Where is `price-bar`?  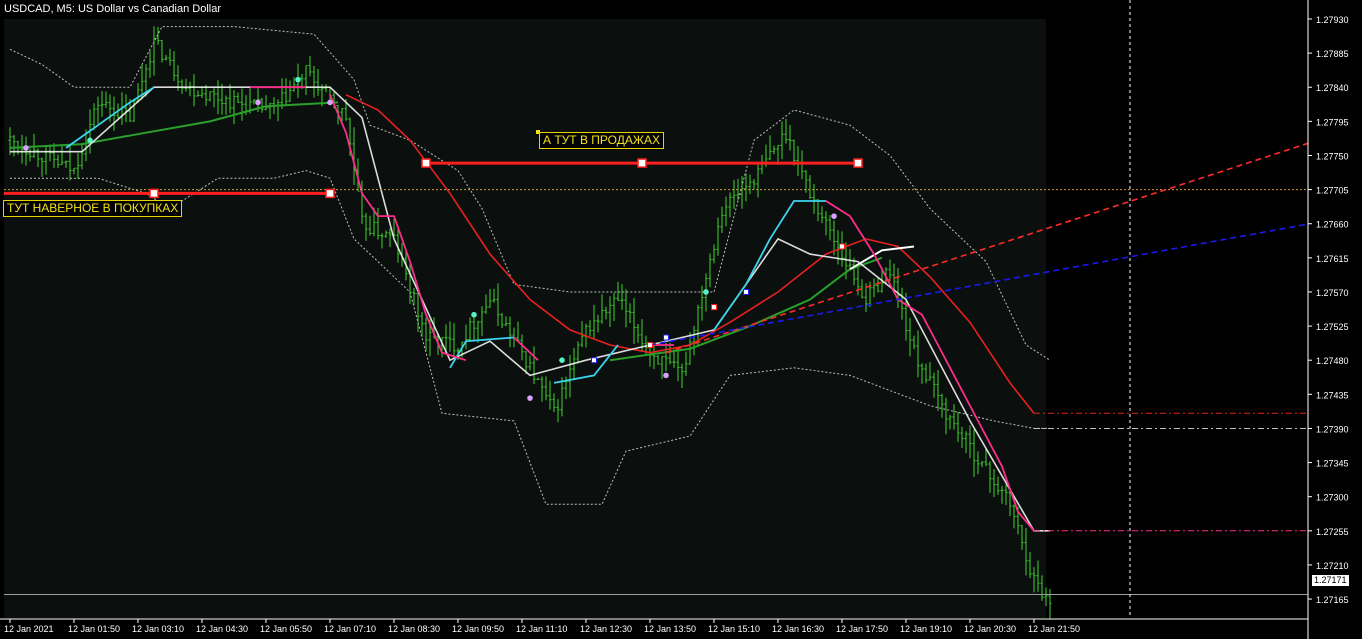 price-bar is located at coordinates (1050, 603).